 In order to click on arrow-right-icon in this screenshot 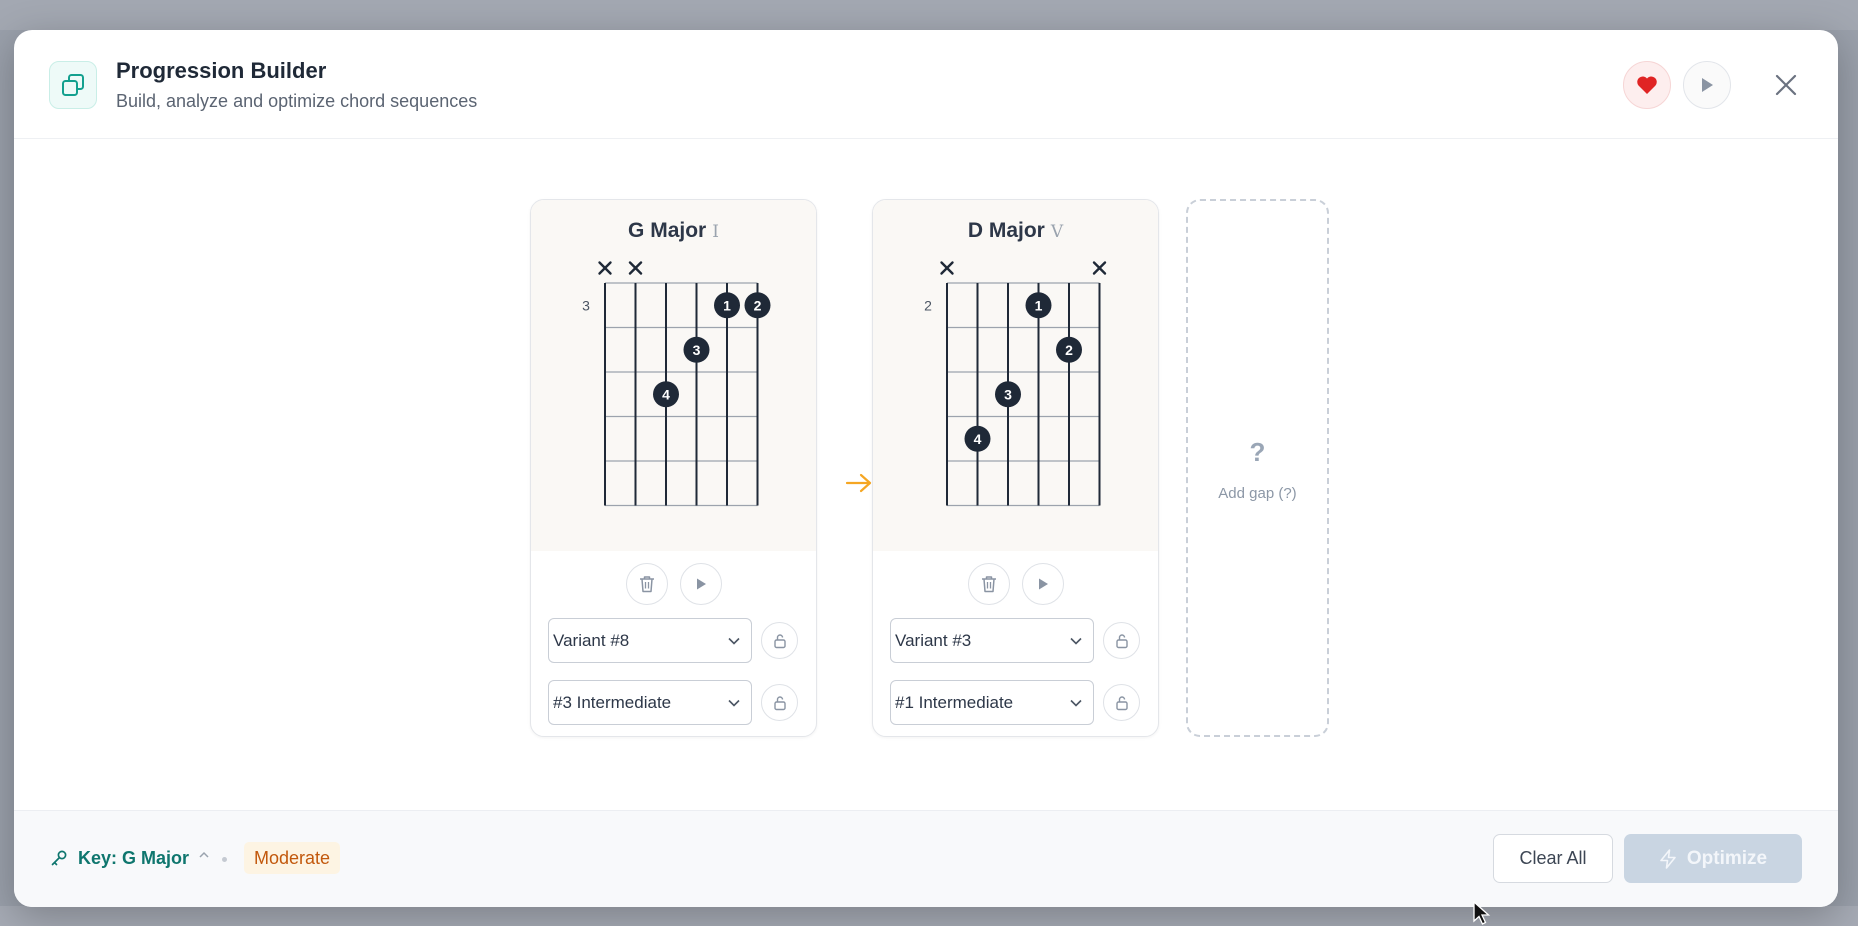, I will do `click(858, 483)`.